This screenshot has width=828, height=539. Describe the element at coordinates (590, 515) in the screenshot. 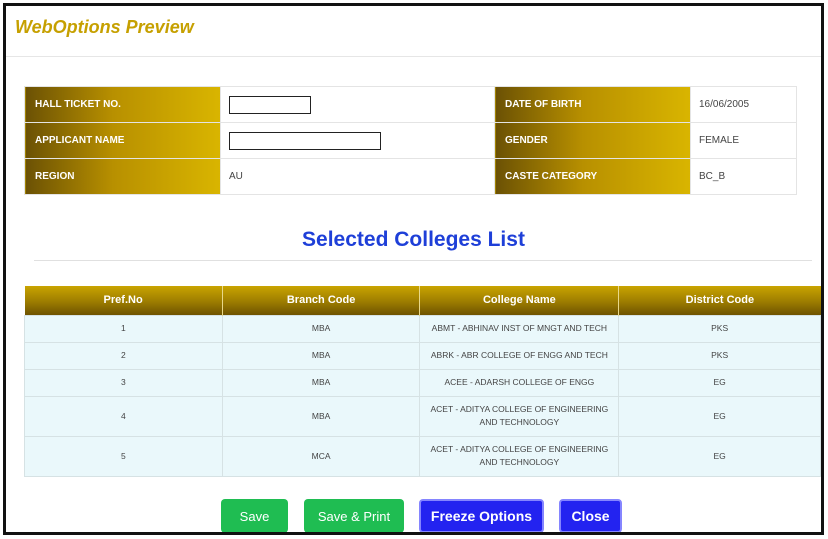

I see `close-button: Close` at that location.